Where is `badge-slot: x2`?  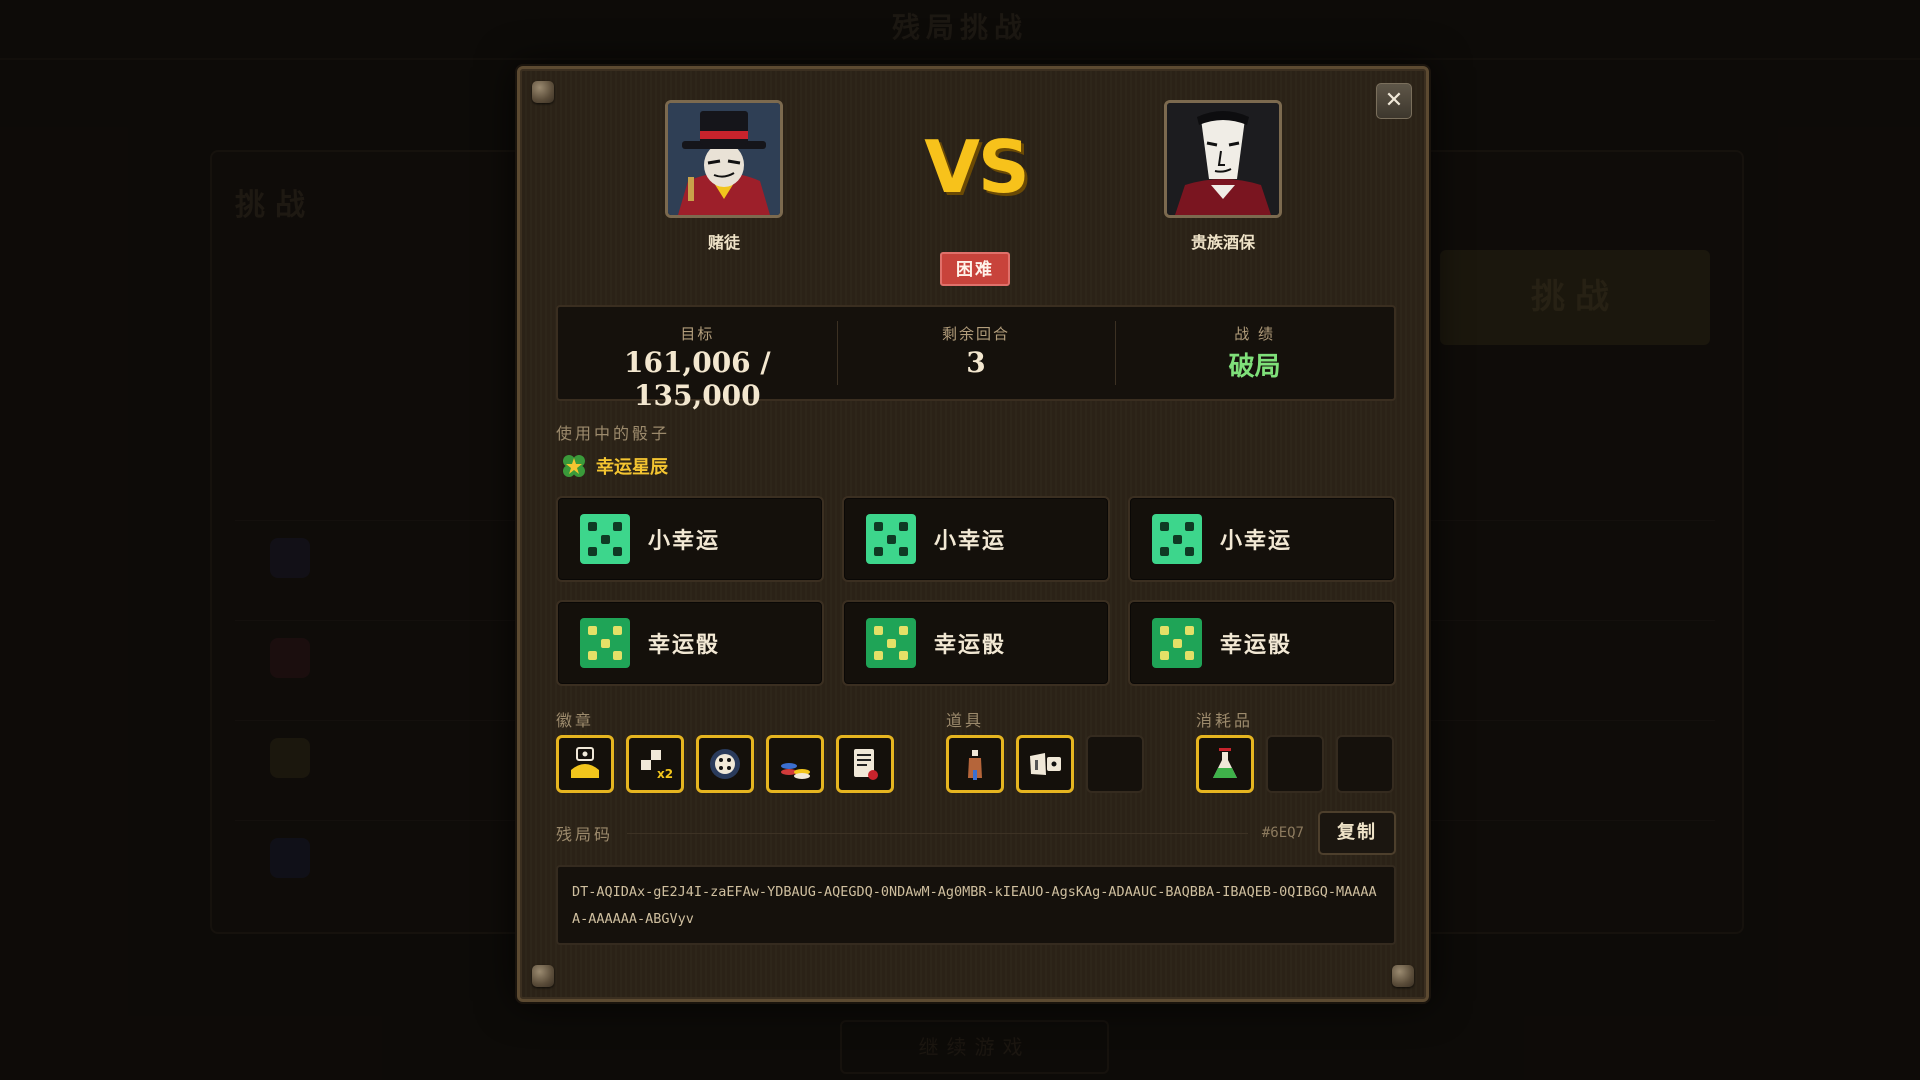
badge-slot: x2 is located at coordinates (655, 764).